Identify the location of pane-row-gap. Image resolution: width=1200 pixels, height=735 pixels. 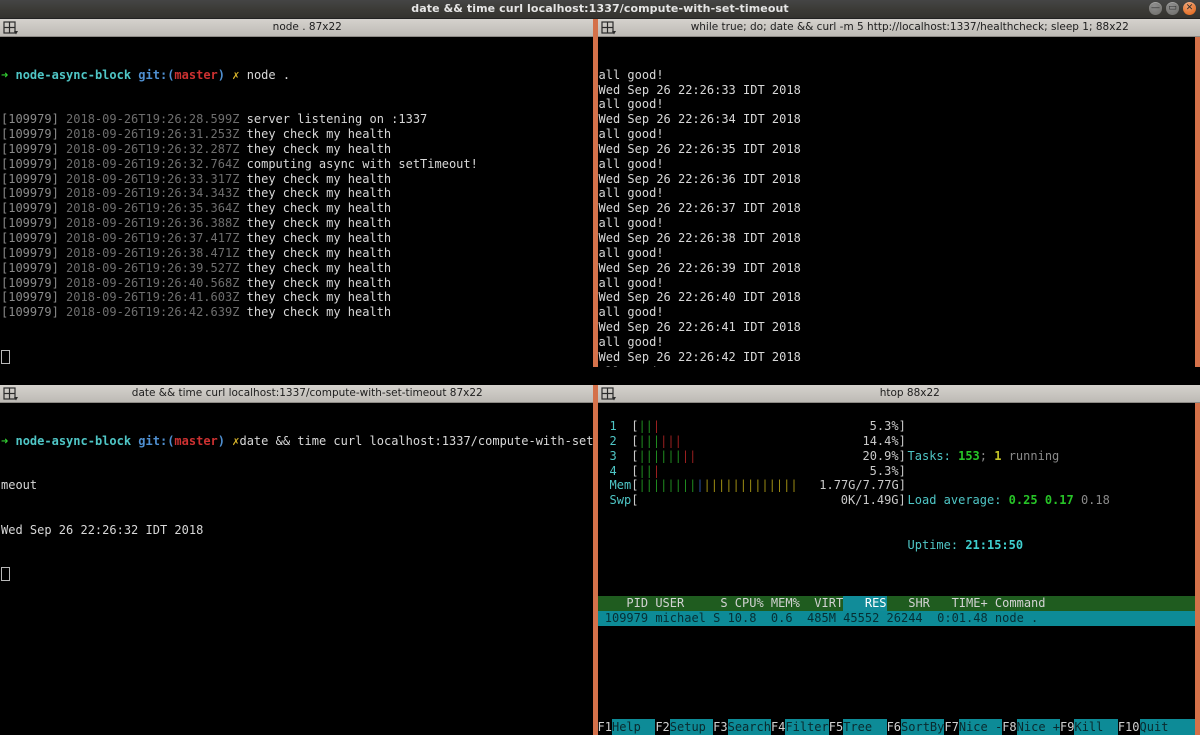
(600, 376).